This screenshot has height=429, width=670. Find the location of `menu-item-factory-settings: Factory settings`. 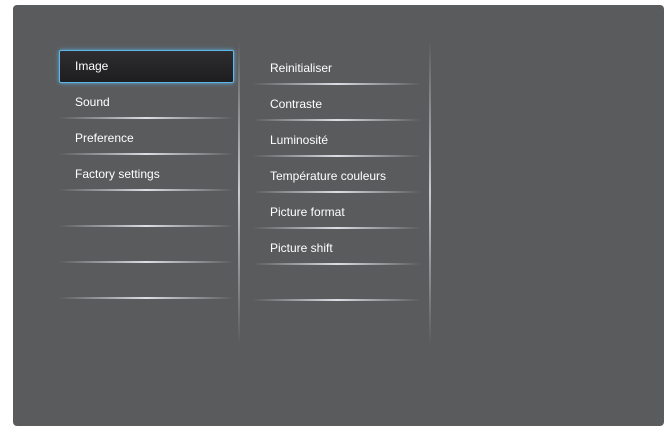

menu-item-factory-settings: Factory settings is located at coordinates (146, 174).